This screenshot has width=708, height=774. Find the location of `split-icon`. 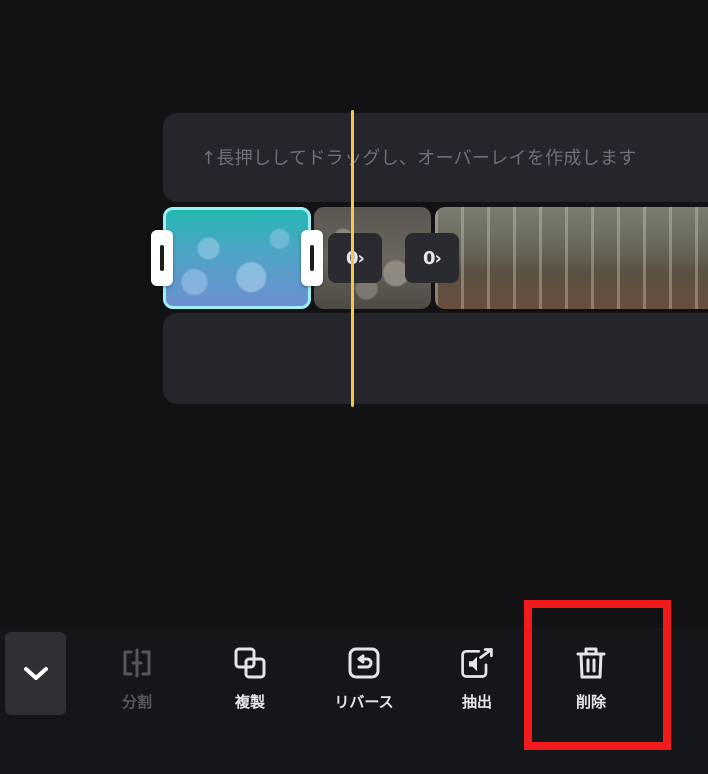

split-icon is located at coordinates (137, 663).